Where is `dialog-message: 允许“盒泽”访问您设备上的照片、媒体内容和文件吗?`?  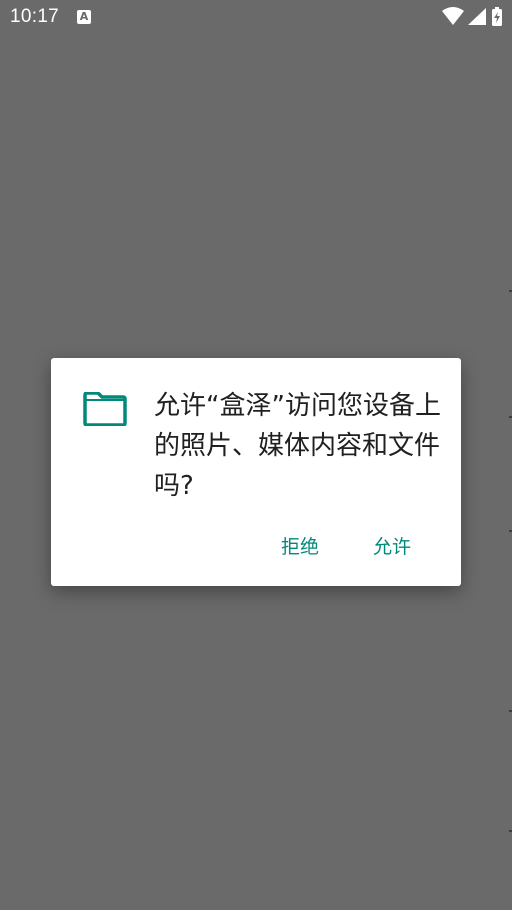
dialog-message: 允许“盒泽”访问您设备上的照片、媒体内容和文件吗? is located at coordinates (297, 446).